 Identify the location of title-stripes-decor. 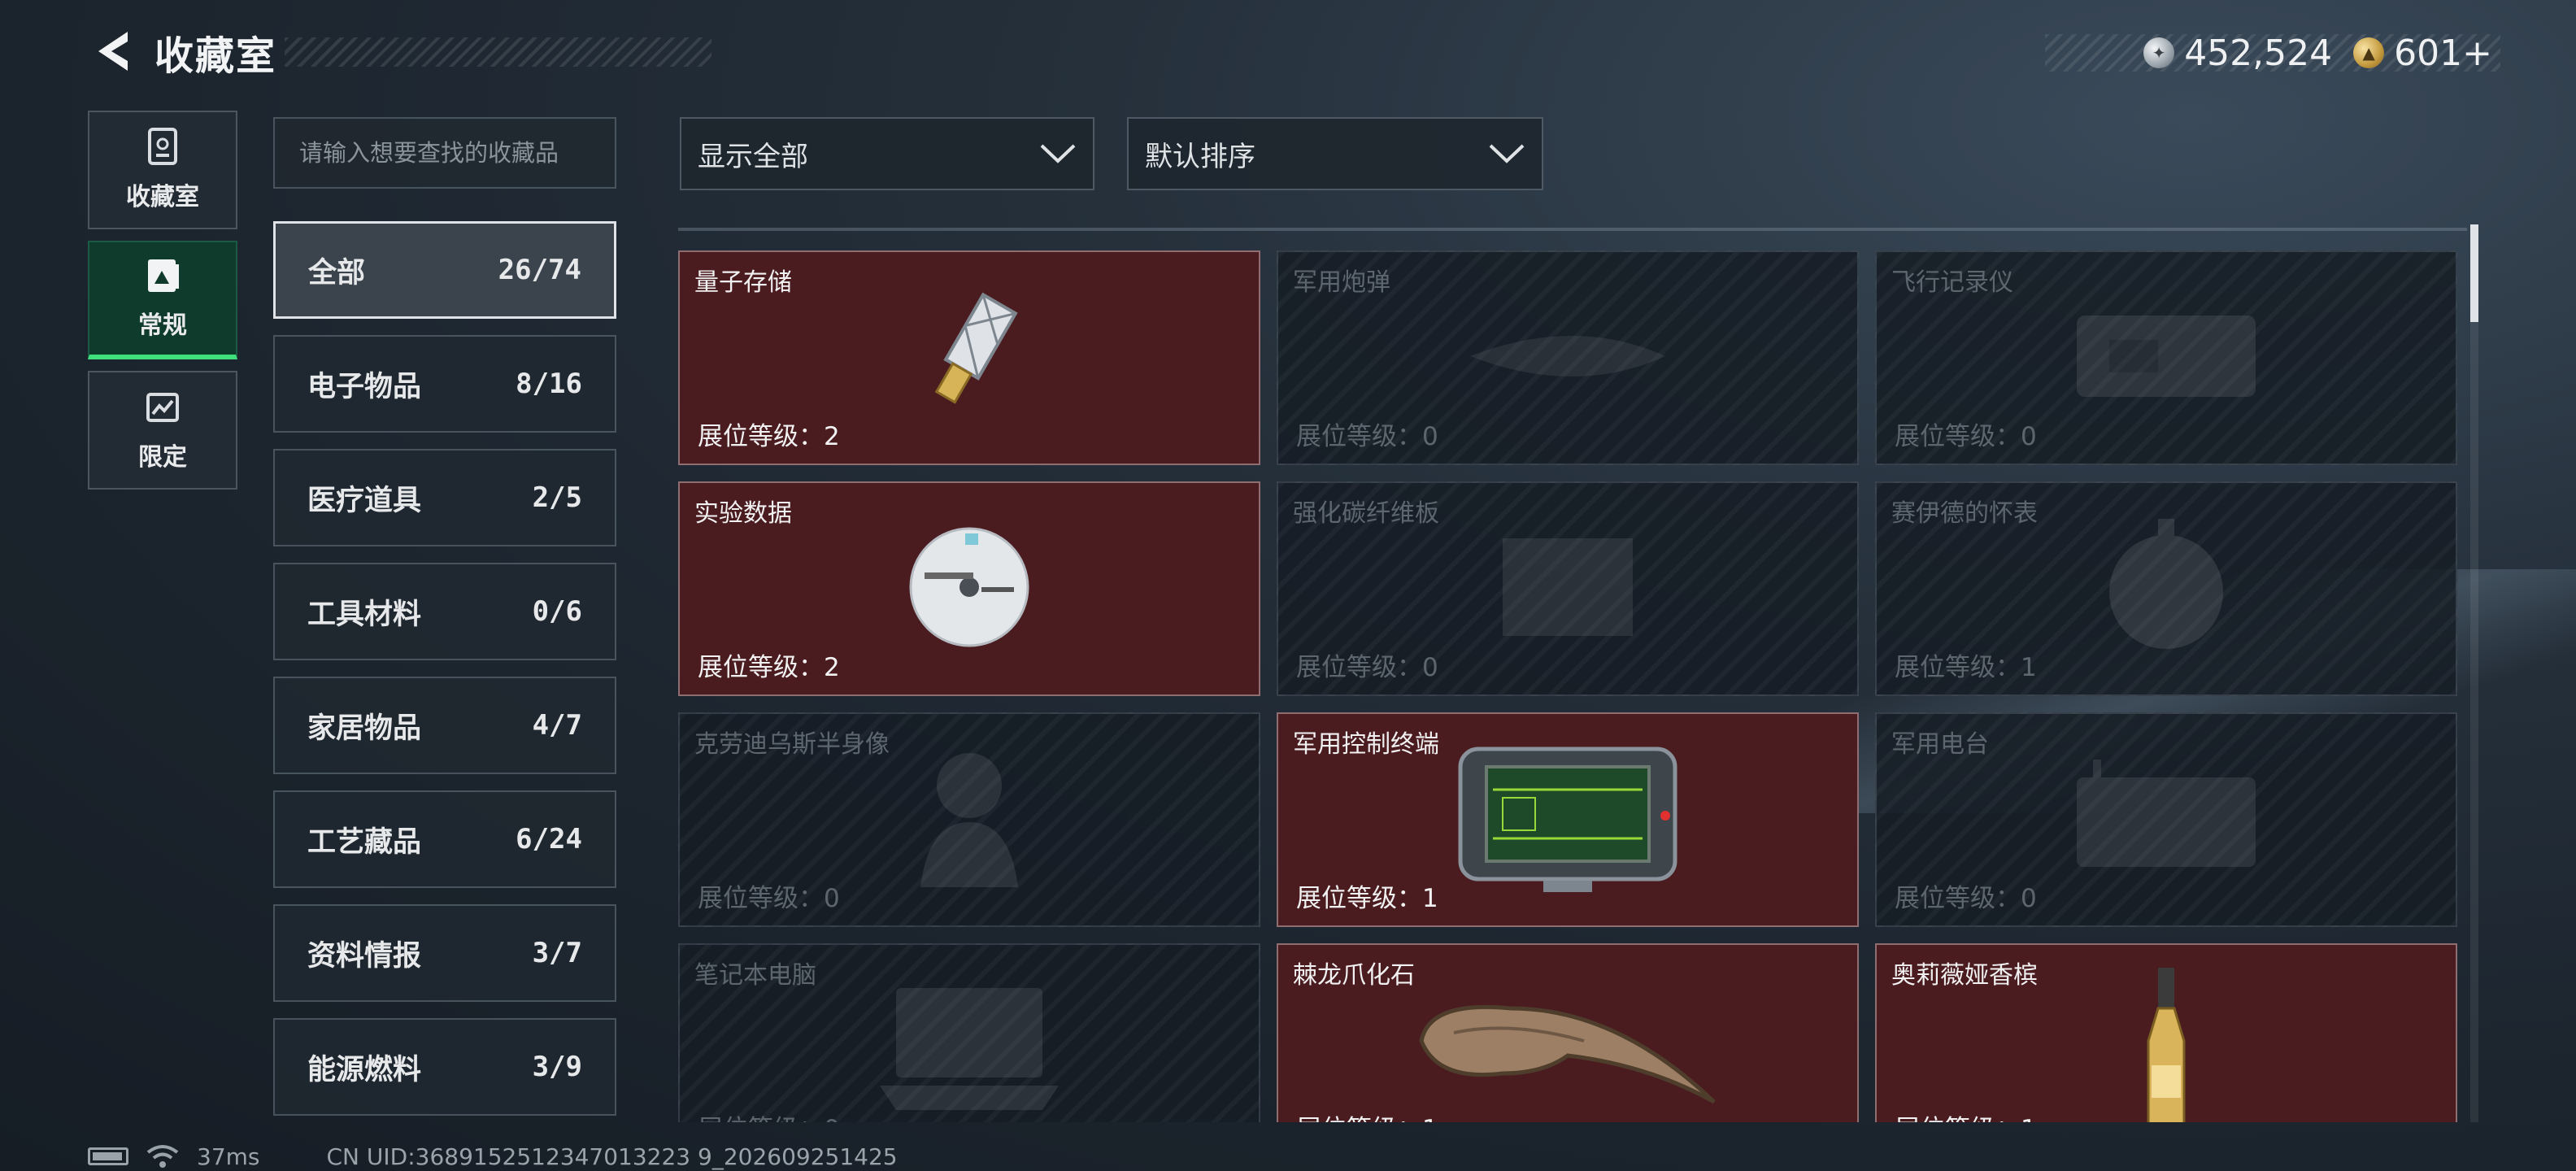
(498, 52).